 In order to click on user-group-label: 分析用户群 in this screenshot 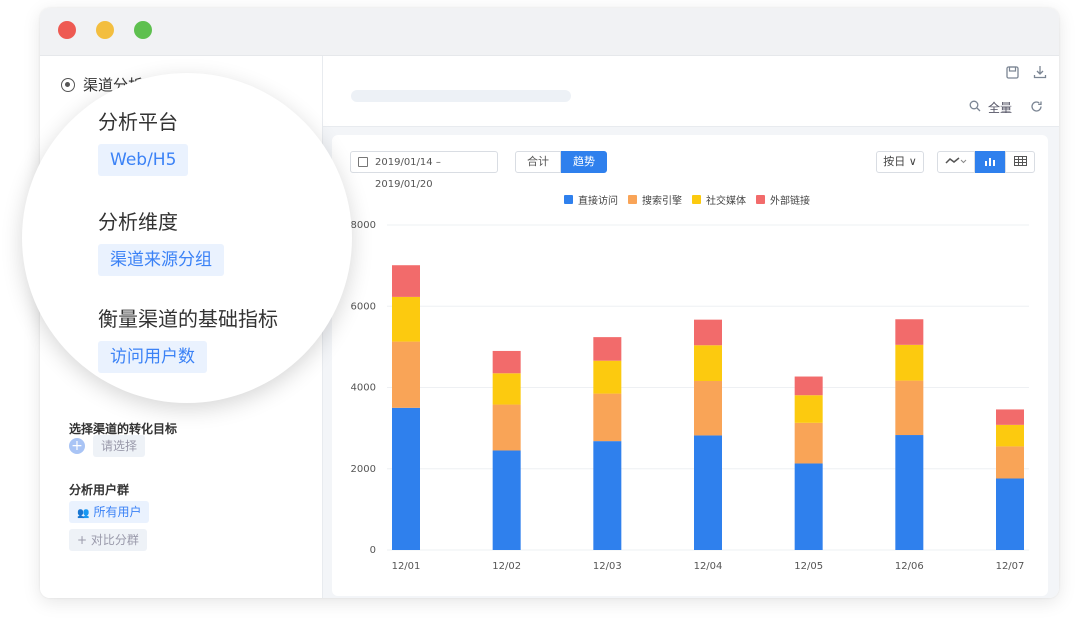, I will do `click(99, 490)`.